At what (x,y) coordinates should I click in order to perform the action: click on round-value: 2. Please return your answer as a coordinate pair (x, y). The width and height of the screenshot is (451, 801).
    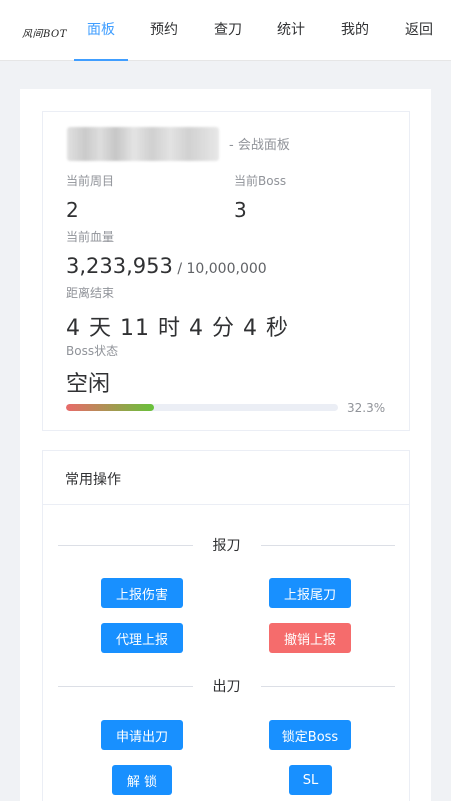
    Looking at the image, I should click on (72, 210).